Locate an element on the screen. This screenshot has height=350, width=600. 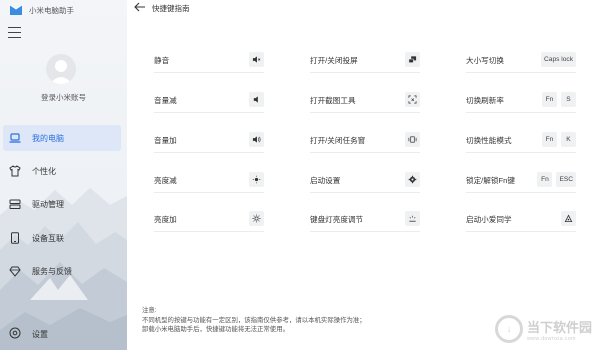
sidebar-item-settings: 设置 is located at coordinates (28, 334).